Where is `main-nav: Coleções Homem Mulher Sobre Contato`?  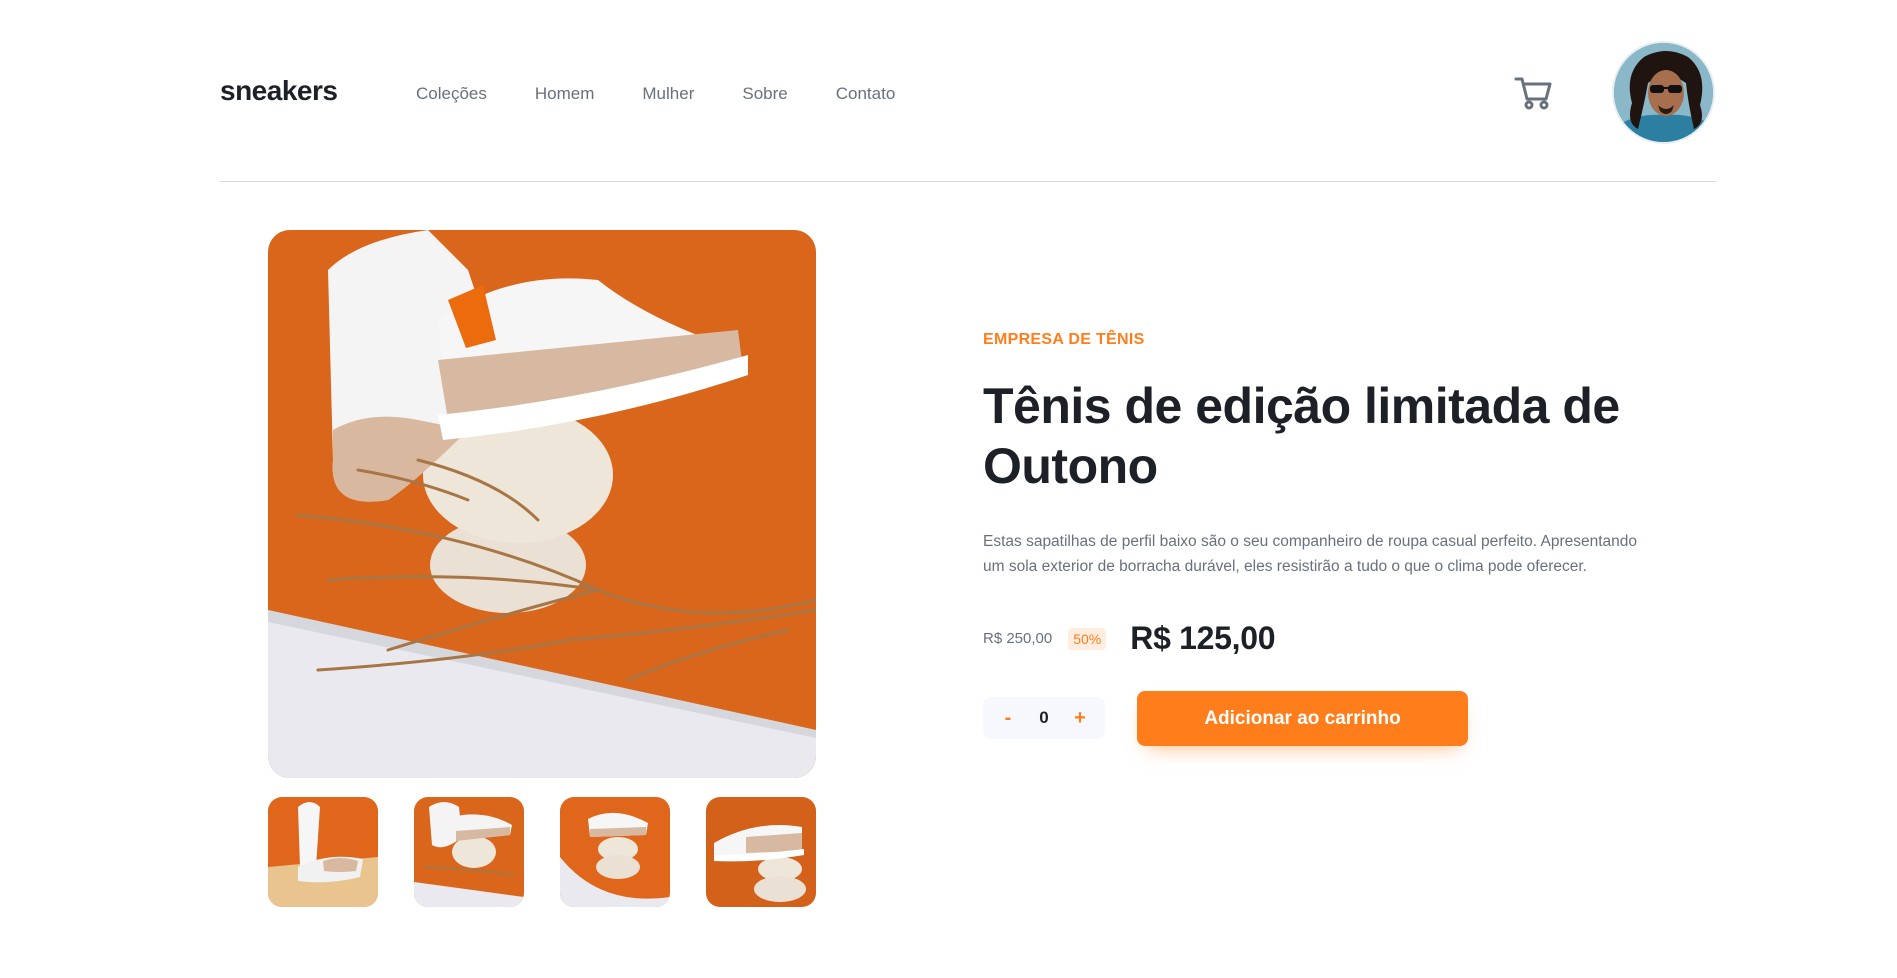
main-nav: Coleções Homem Mulher Sobre Contato is located at coordinates (655, 94).